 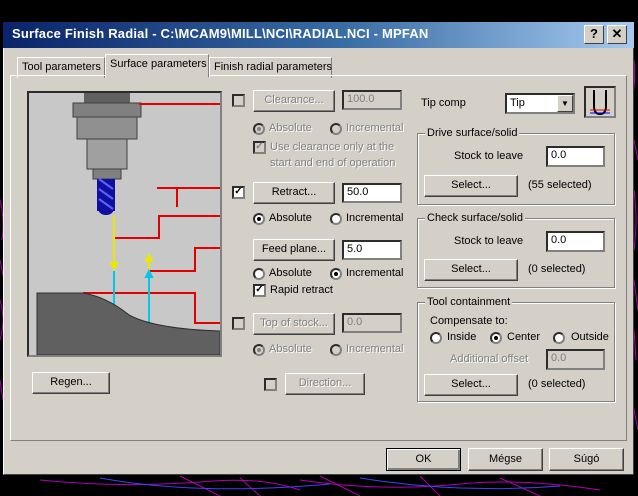 What do you see at coordinates (375, 128) in the screenshot?
I see `clearance-incremental-label: Incremental` at bounding box center [375, 128].